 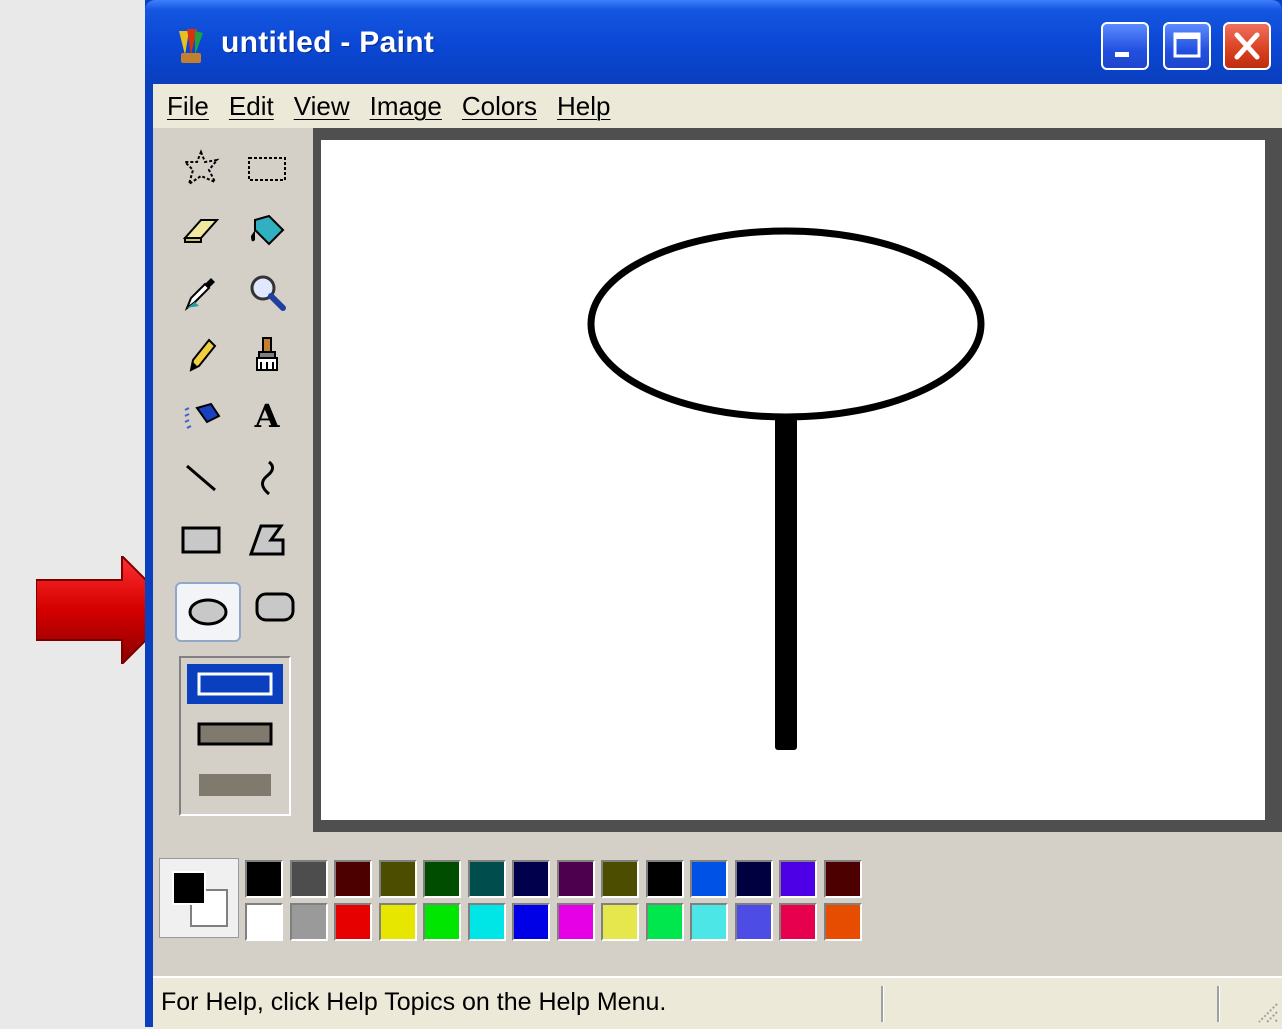 I want to click on brush-icon, so click(x=267, y=354).